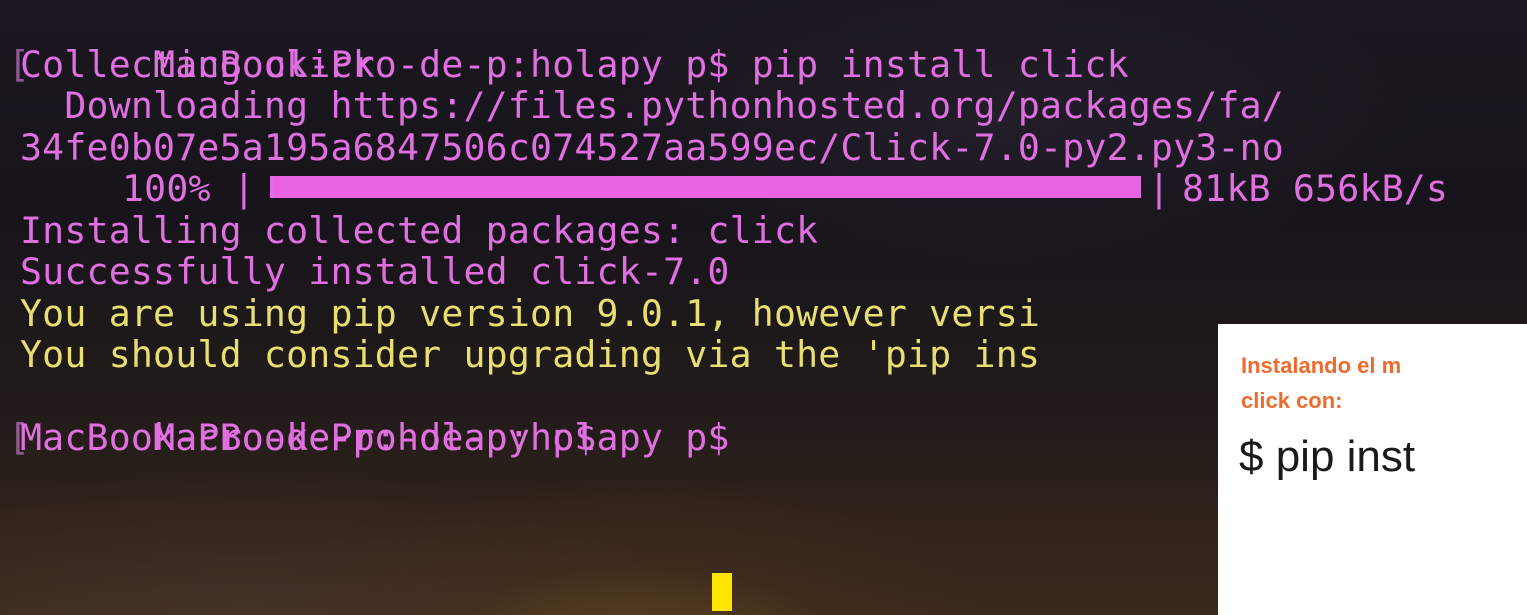 The image size is (1527, 615). I want to click on progress-bar-fill, so click(705, 187).